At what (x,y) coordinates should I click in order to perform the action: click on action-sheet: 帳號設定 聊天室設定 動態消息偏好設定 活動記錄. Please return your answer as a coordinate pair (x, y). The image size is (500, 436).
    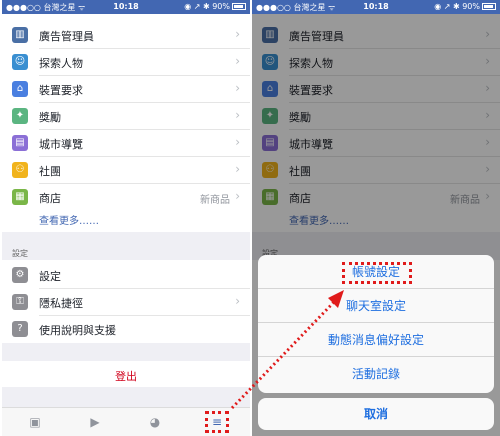
    Looking at the image, I should click on (376, 324).